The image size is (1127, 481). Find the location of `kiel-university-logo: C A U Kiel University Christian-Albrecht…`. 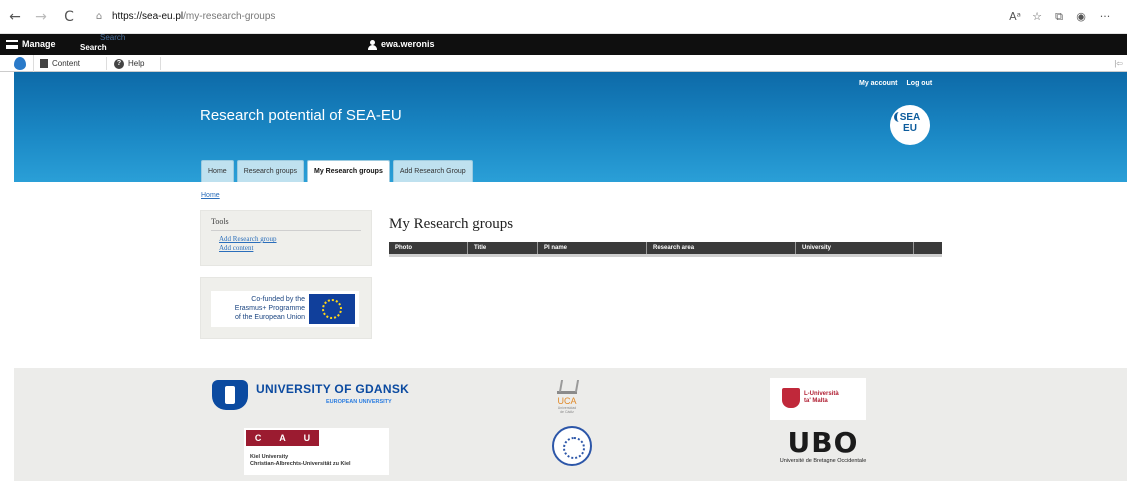

kiel-university-logo: C A U Kiel University Christian-Albrecht… is located at coordinates (316, 451).